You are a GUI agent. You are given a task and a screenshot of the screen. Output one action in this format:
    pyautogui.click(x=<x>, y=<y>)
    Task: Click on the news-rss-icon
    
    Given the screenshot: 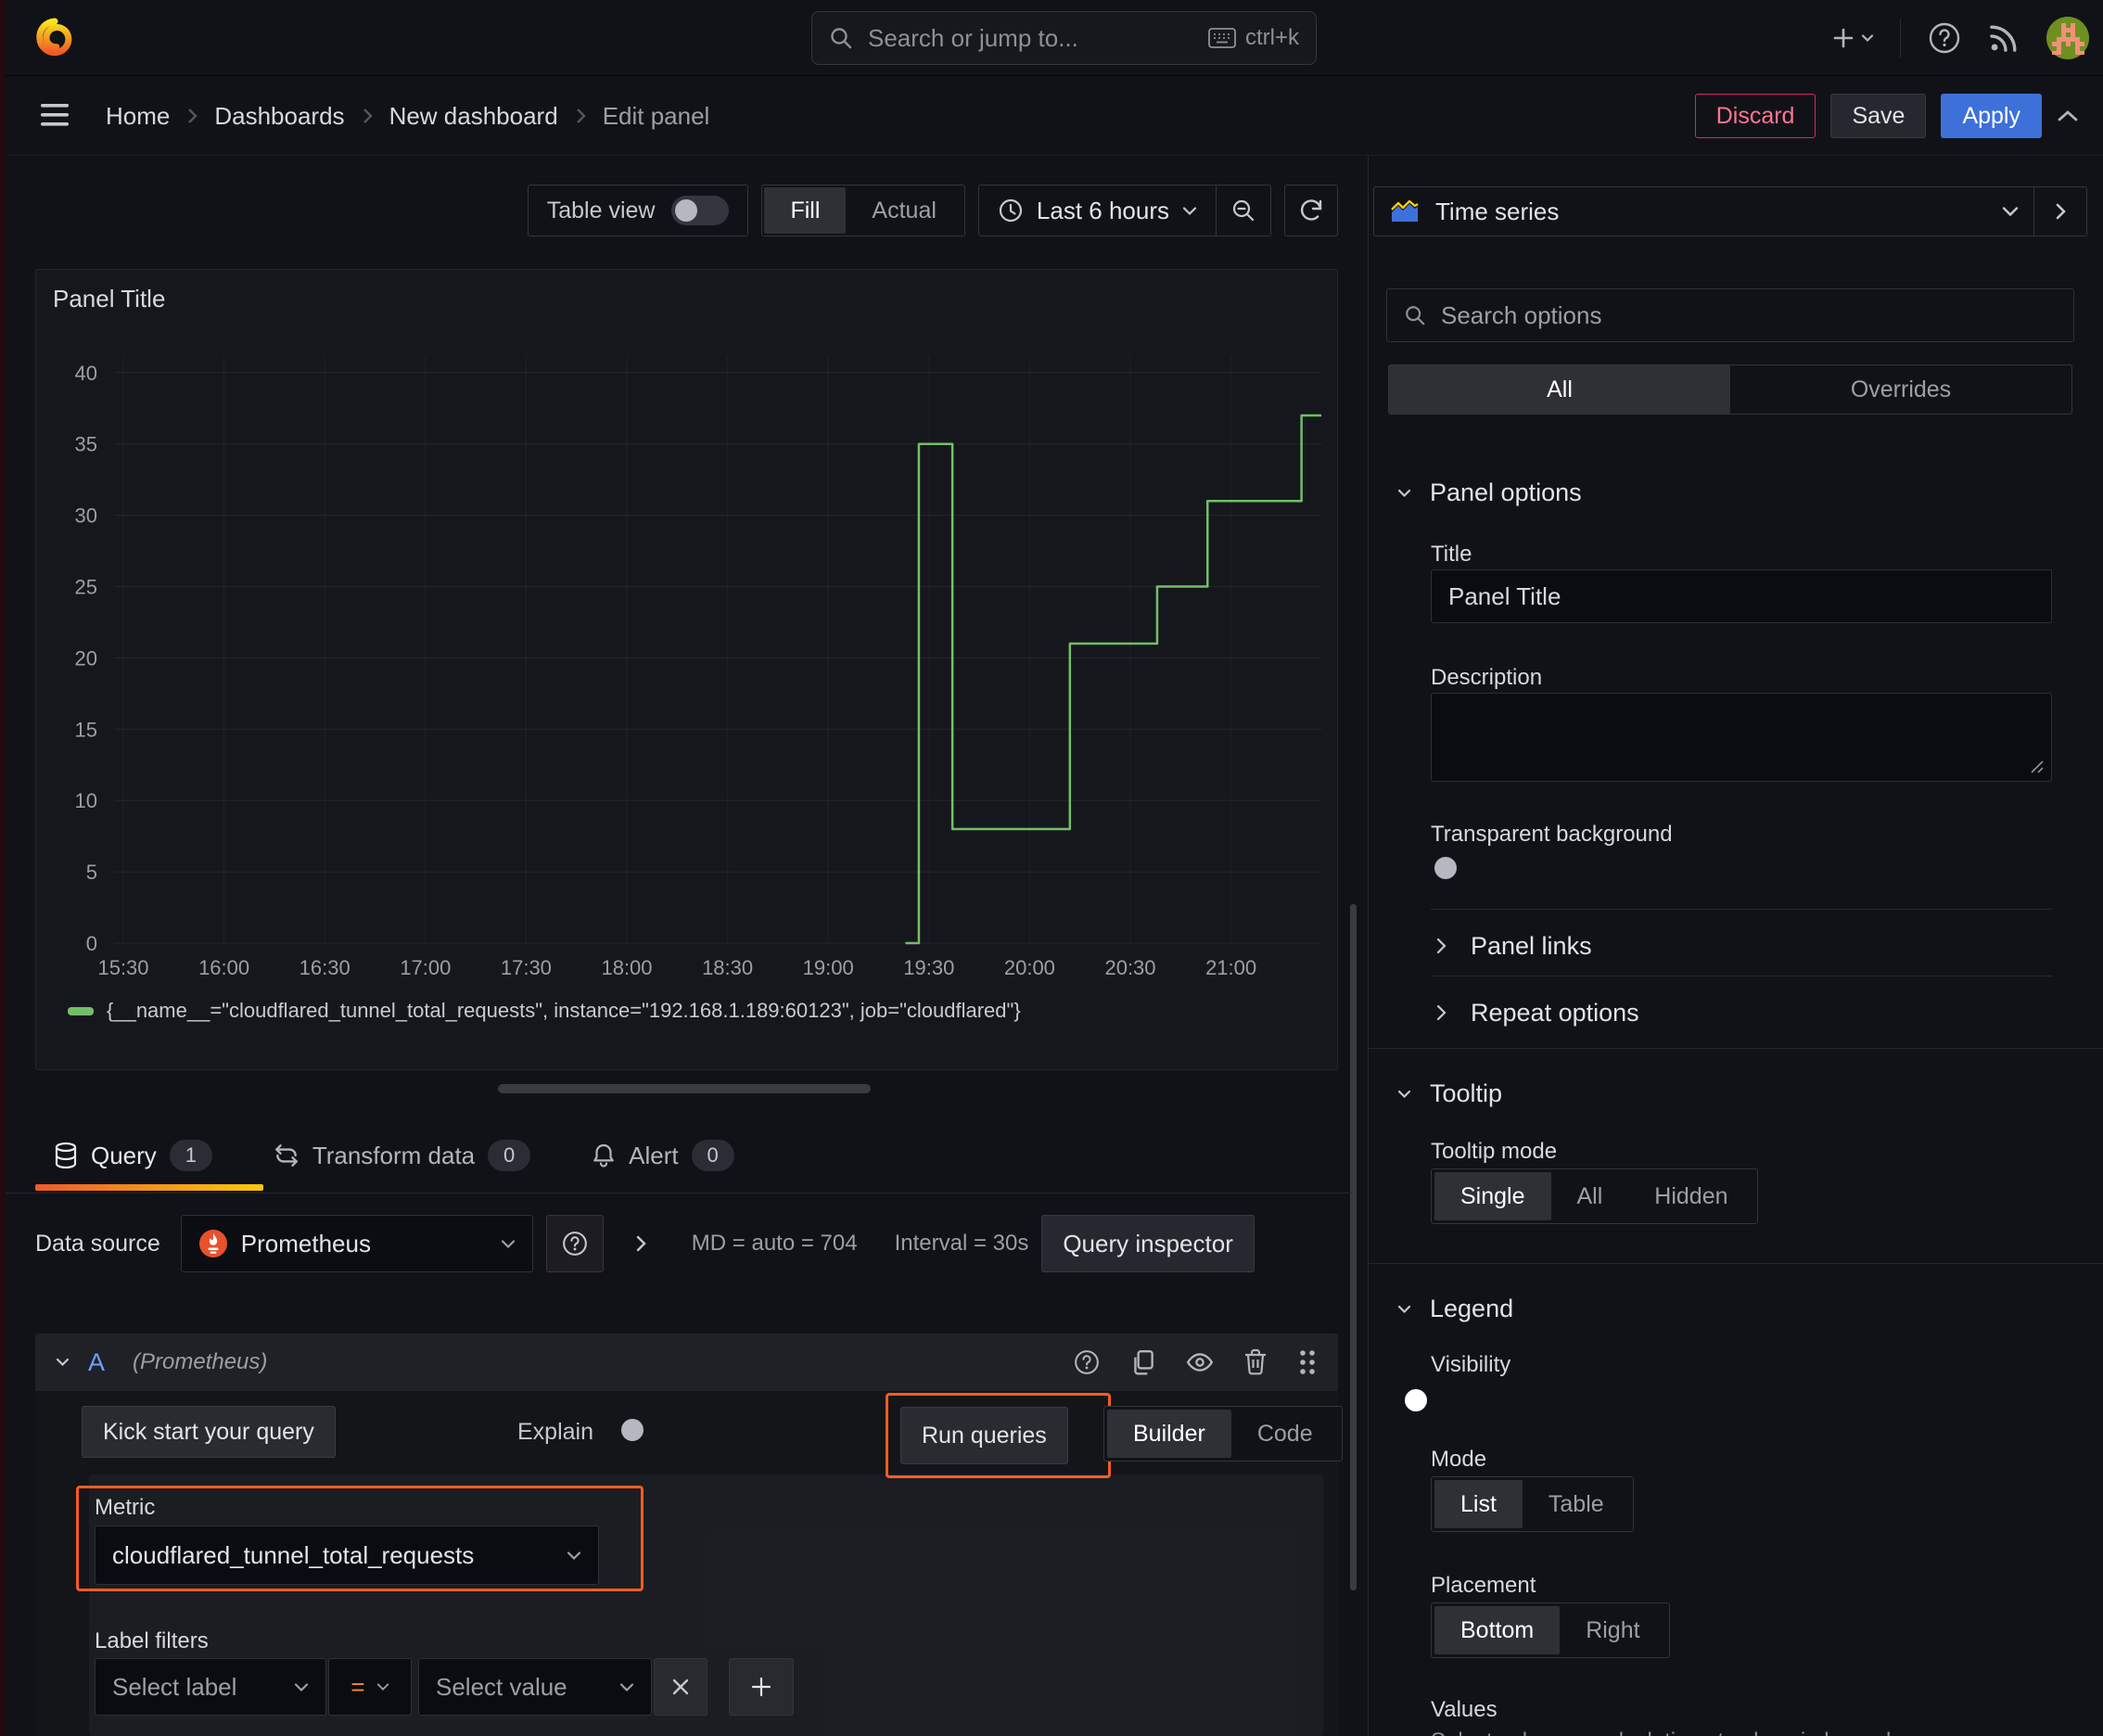 What is the action you would take?
    pyautogui.click(x=2004, y=38)
    